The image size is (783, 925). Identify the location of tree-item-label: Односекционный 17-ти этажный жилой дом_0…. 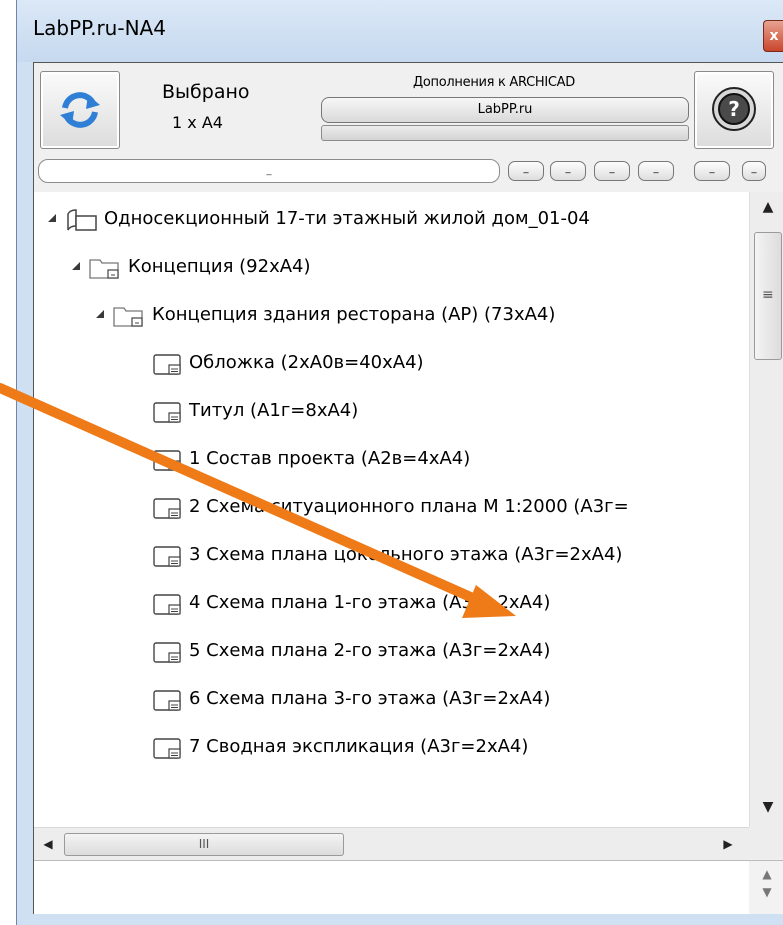
(347, 218).